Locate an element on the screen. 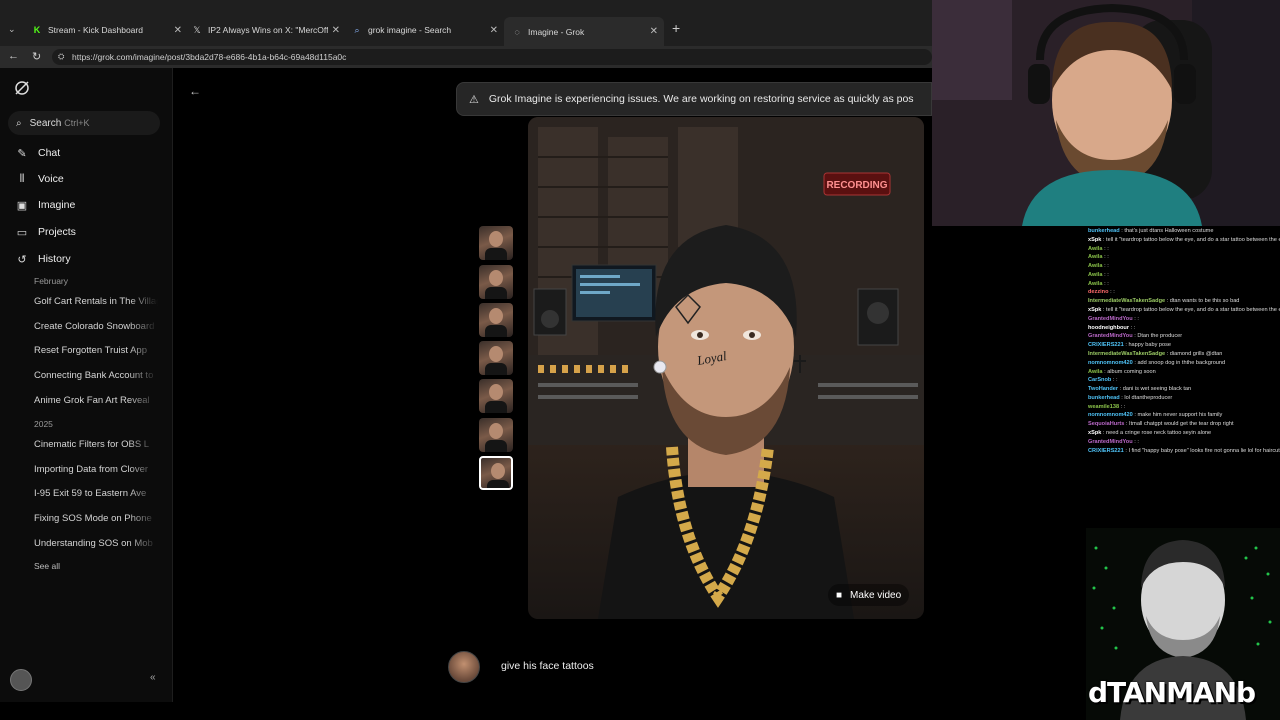 This screenshot has width=1280, height=720. reload-icon: ↻ is located at coordinates (36, 56).